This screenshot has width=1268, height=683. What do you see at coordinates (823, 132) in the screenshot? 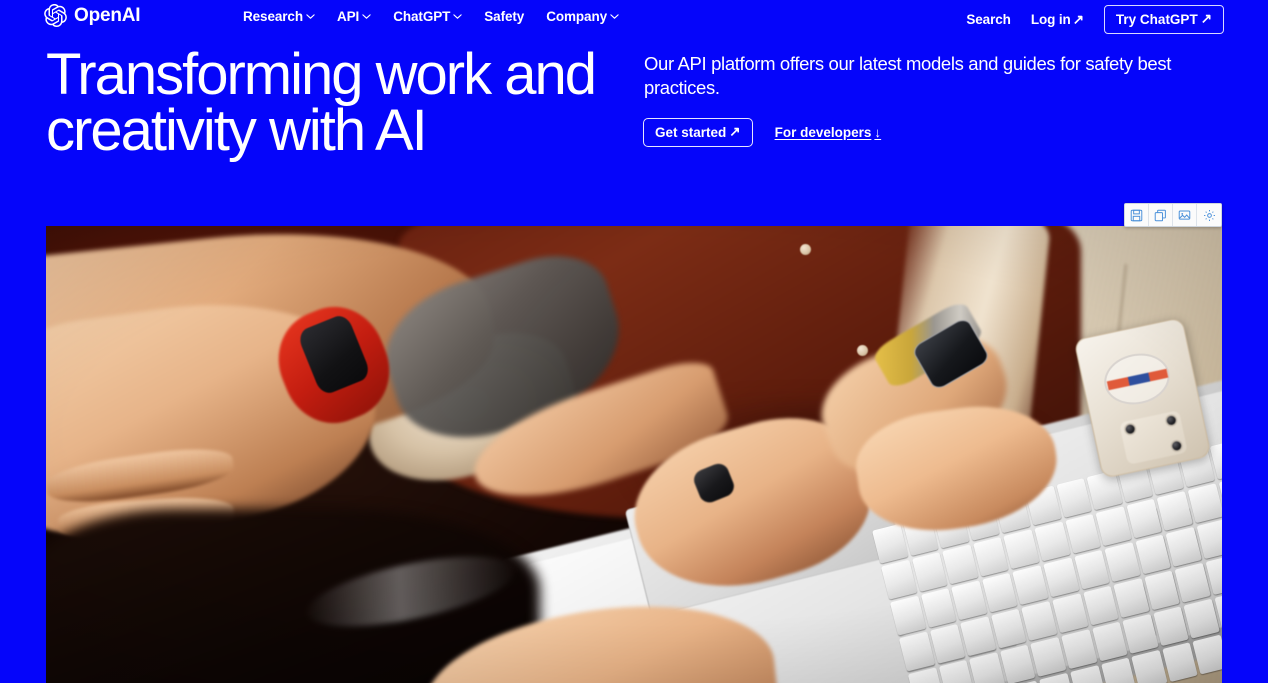
I see `for-developers-label: For developers` at bounding box center [823, 132].